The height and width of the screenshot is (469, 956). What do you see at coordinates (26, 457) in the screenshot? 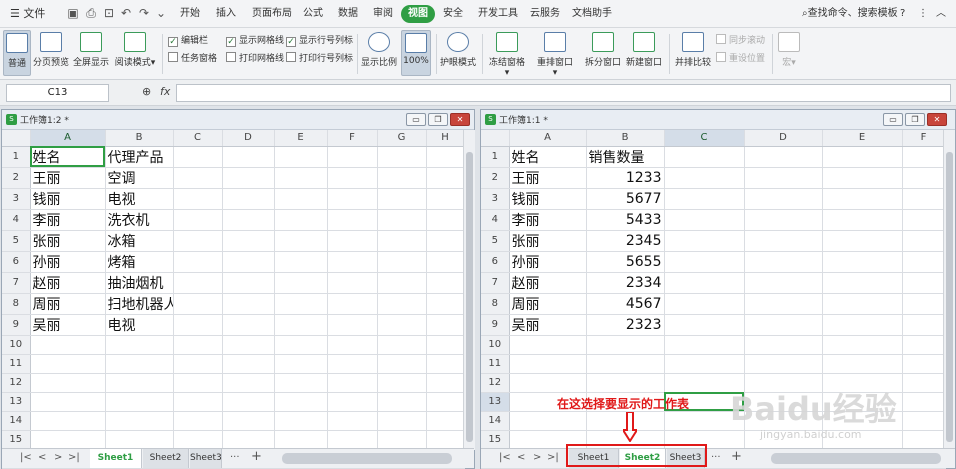
I see `first-sheet-icon: |<` at bounding box center [26, 457].